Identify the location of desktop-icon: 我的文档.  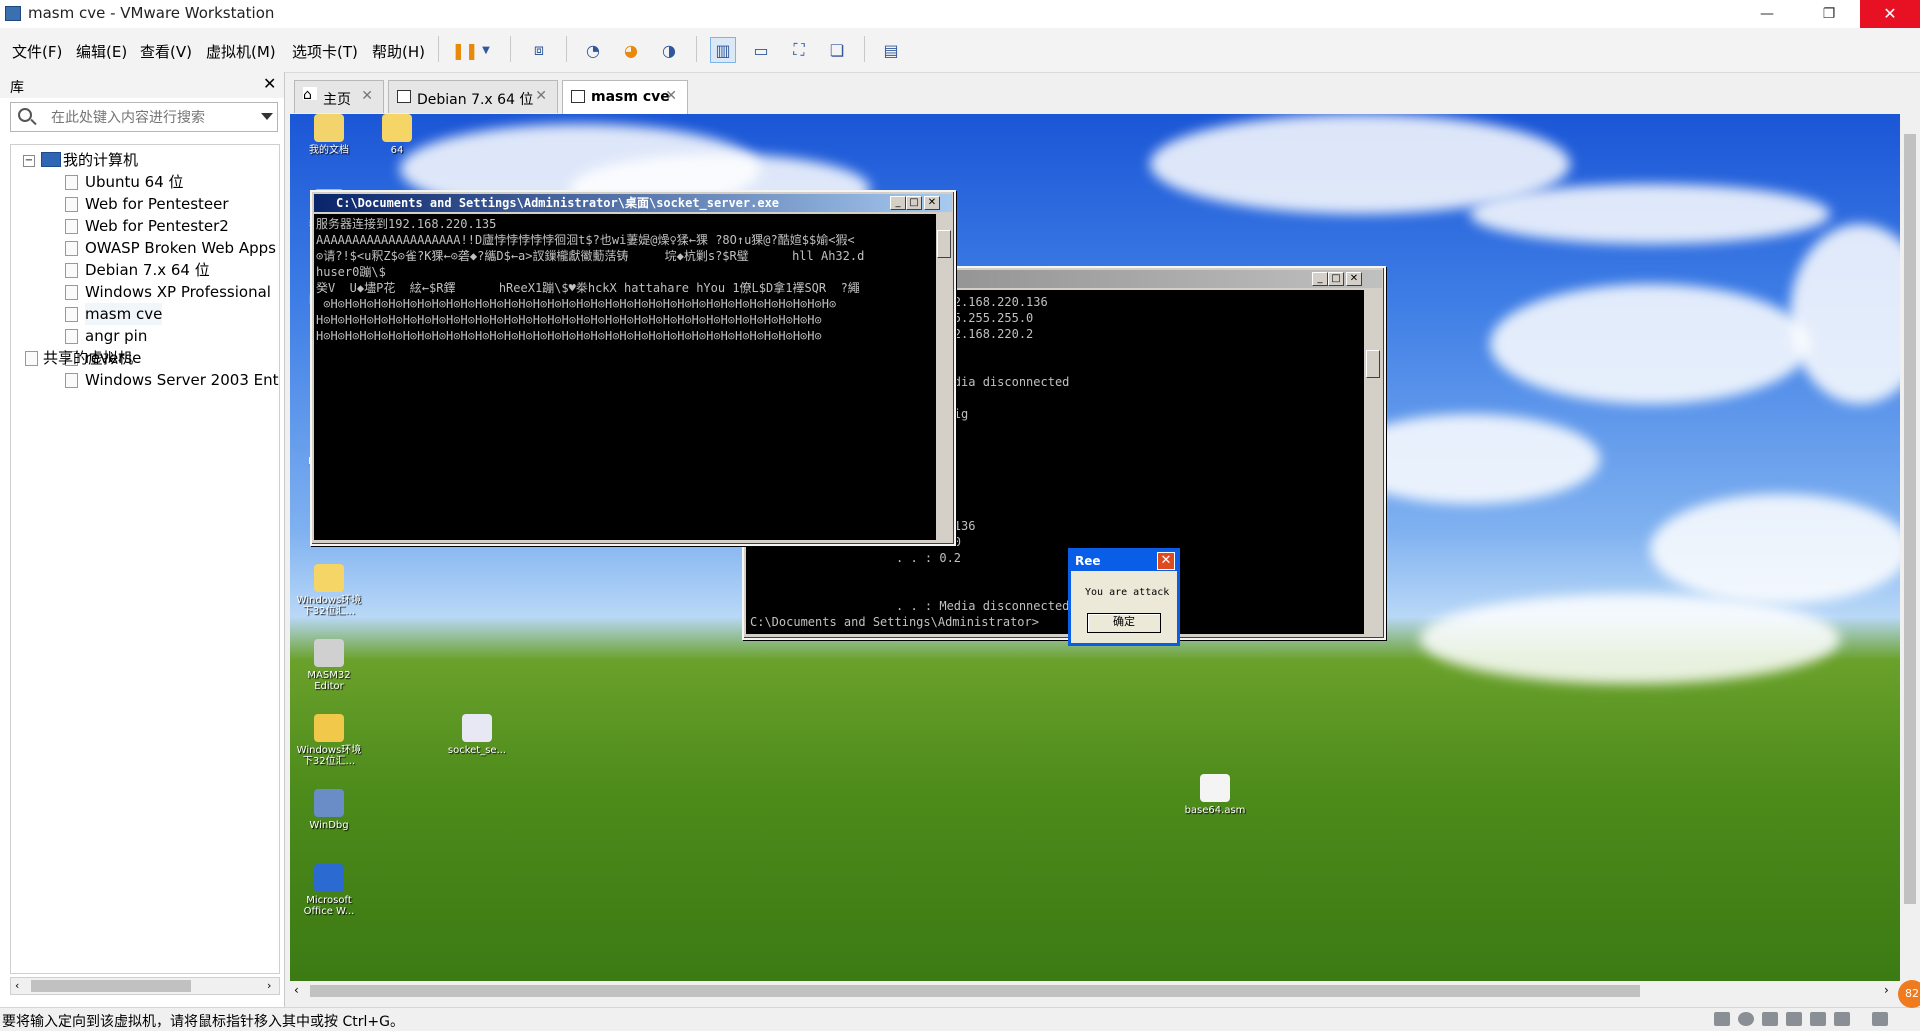
(329, 135).